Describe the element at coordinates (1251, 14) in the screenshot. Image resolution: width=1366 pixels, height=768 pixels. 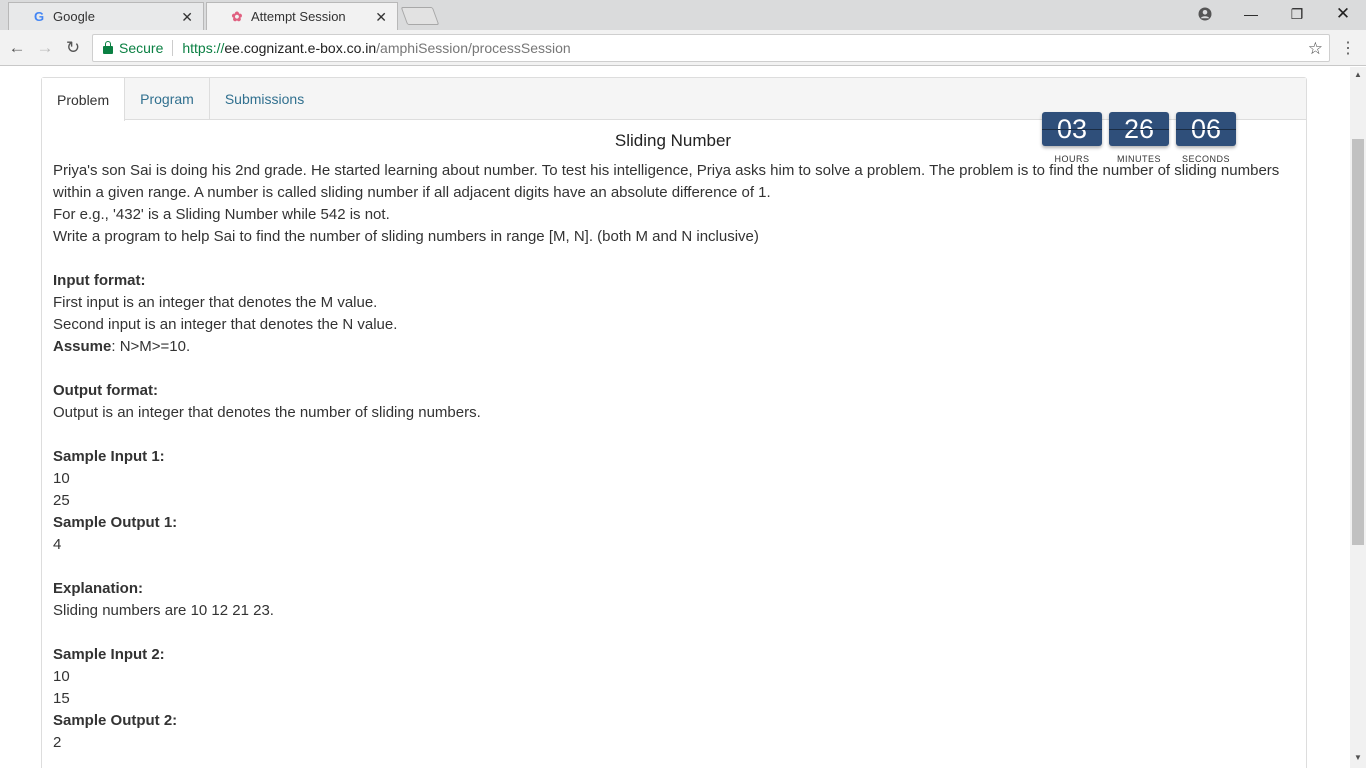
I see `minimize-icon: —` at that location.